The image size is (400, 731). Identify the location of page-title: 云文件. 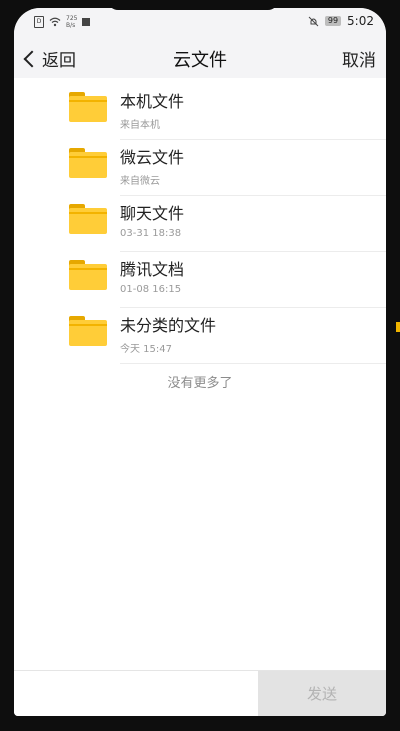
(200, 60).